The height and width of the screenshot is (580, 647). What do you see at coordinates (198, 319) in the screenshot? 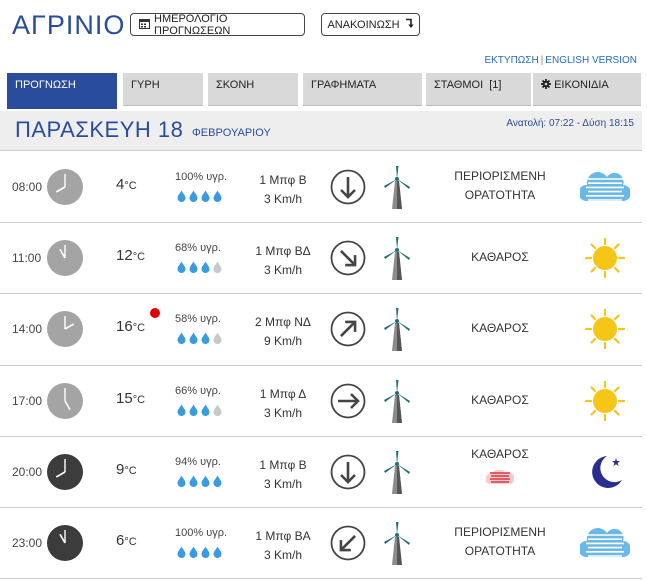
I see `humidity: 58% υγρ.` at bounding box center [198, 319].